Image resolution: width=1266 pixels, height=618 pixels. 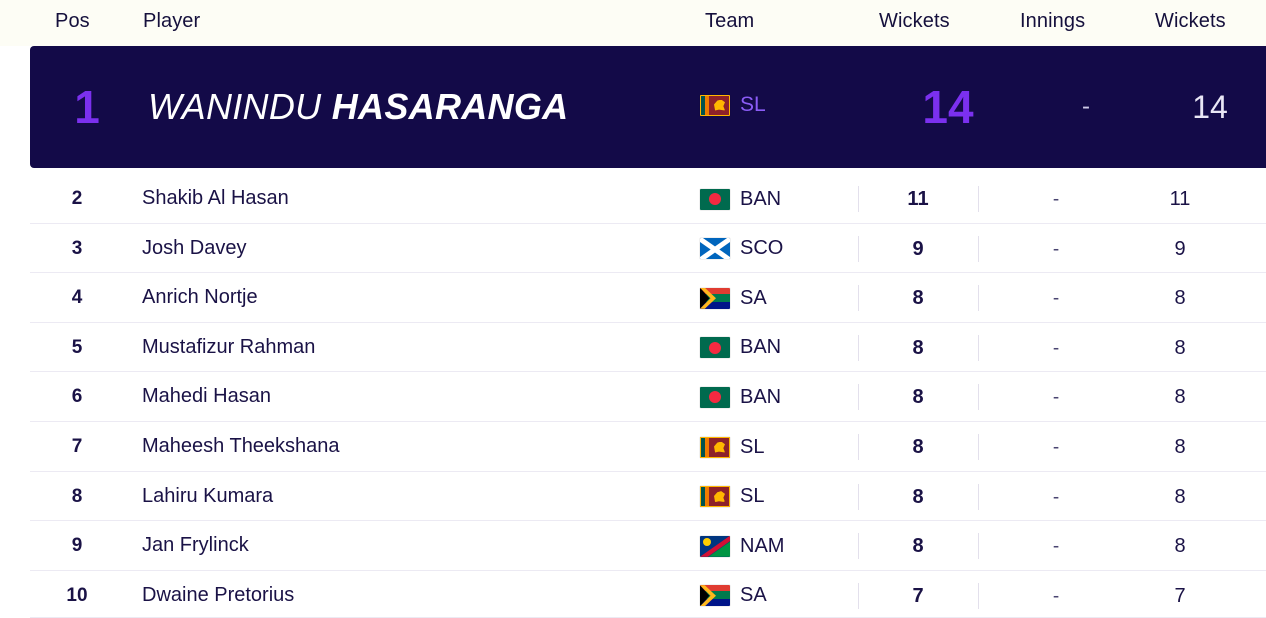 What do you see at coordinates (648, 199) in the screenshot?
I see `table-row: 2 Shakib Al Hasan BAN 11 - 11` at bounding box center [648, 199].